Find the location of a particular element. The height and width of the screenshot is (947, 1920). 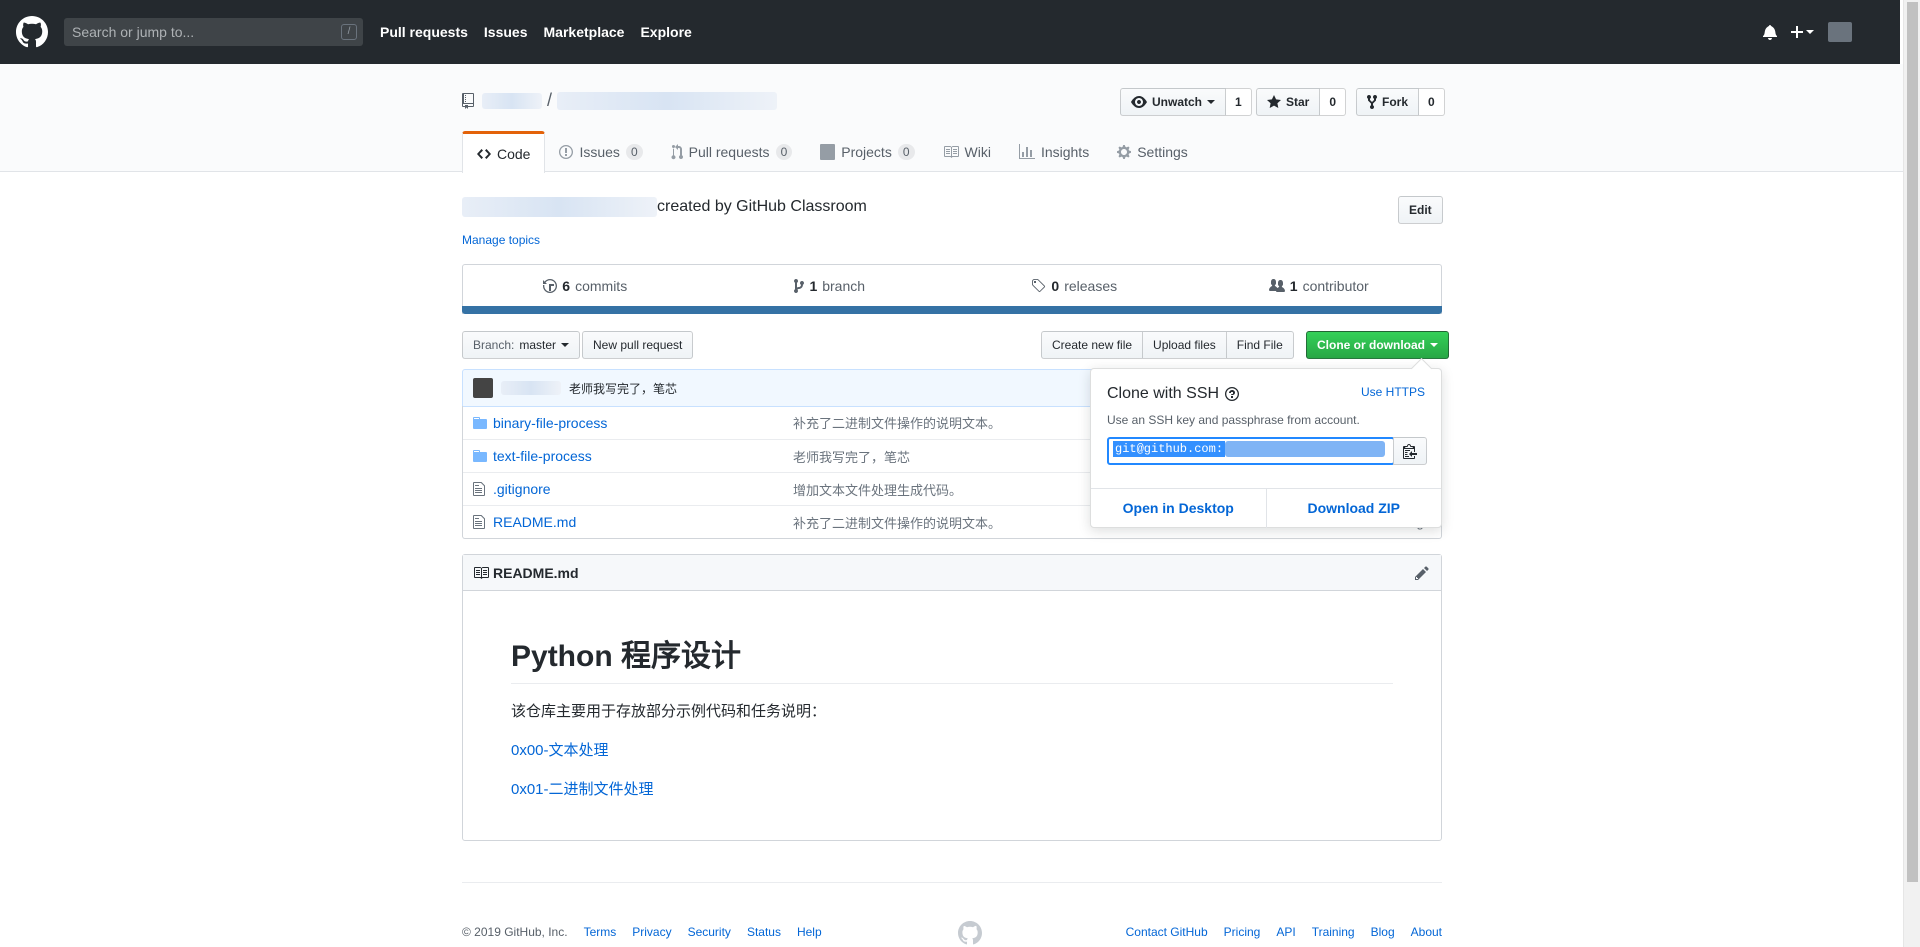

plus-icon is located at coordinates (1797, 32).